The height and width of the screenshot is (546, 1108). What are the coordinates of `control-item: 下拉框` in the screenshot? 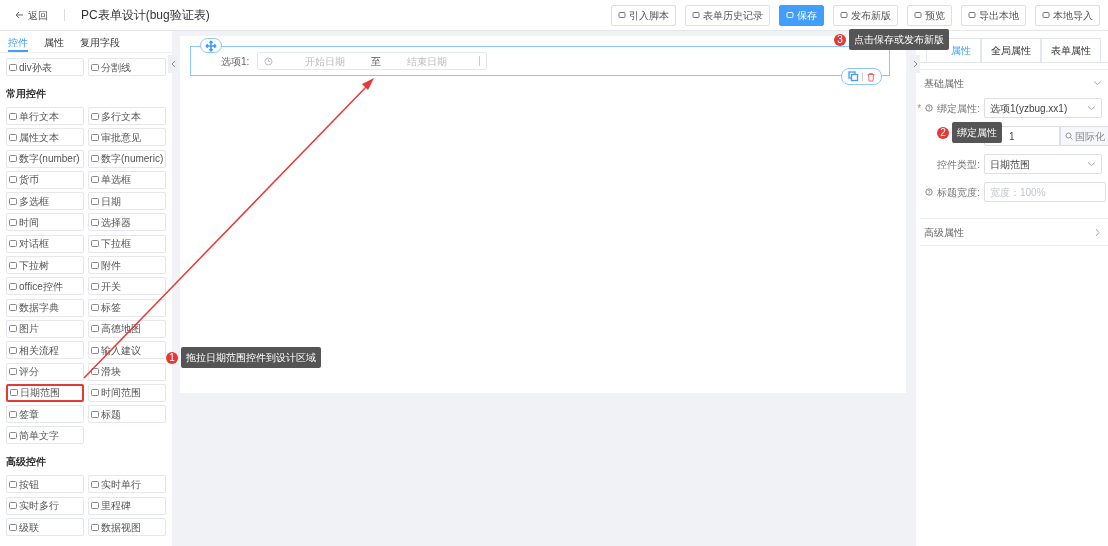 It's located at (127, 243).